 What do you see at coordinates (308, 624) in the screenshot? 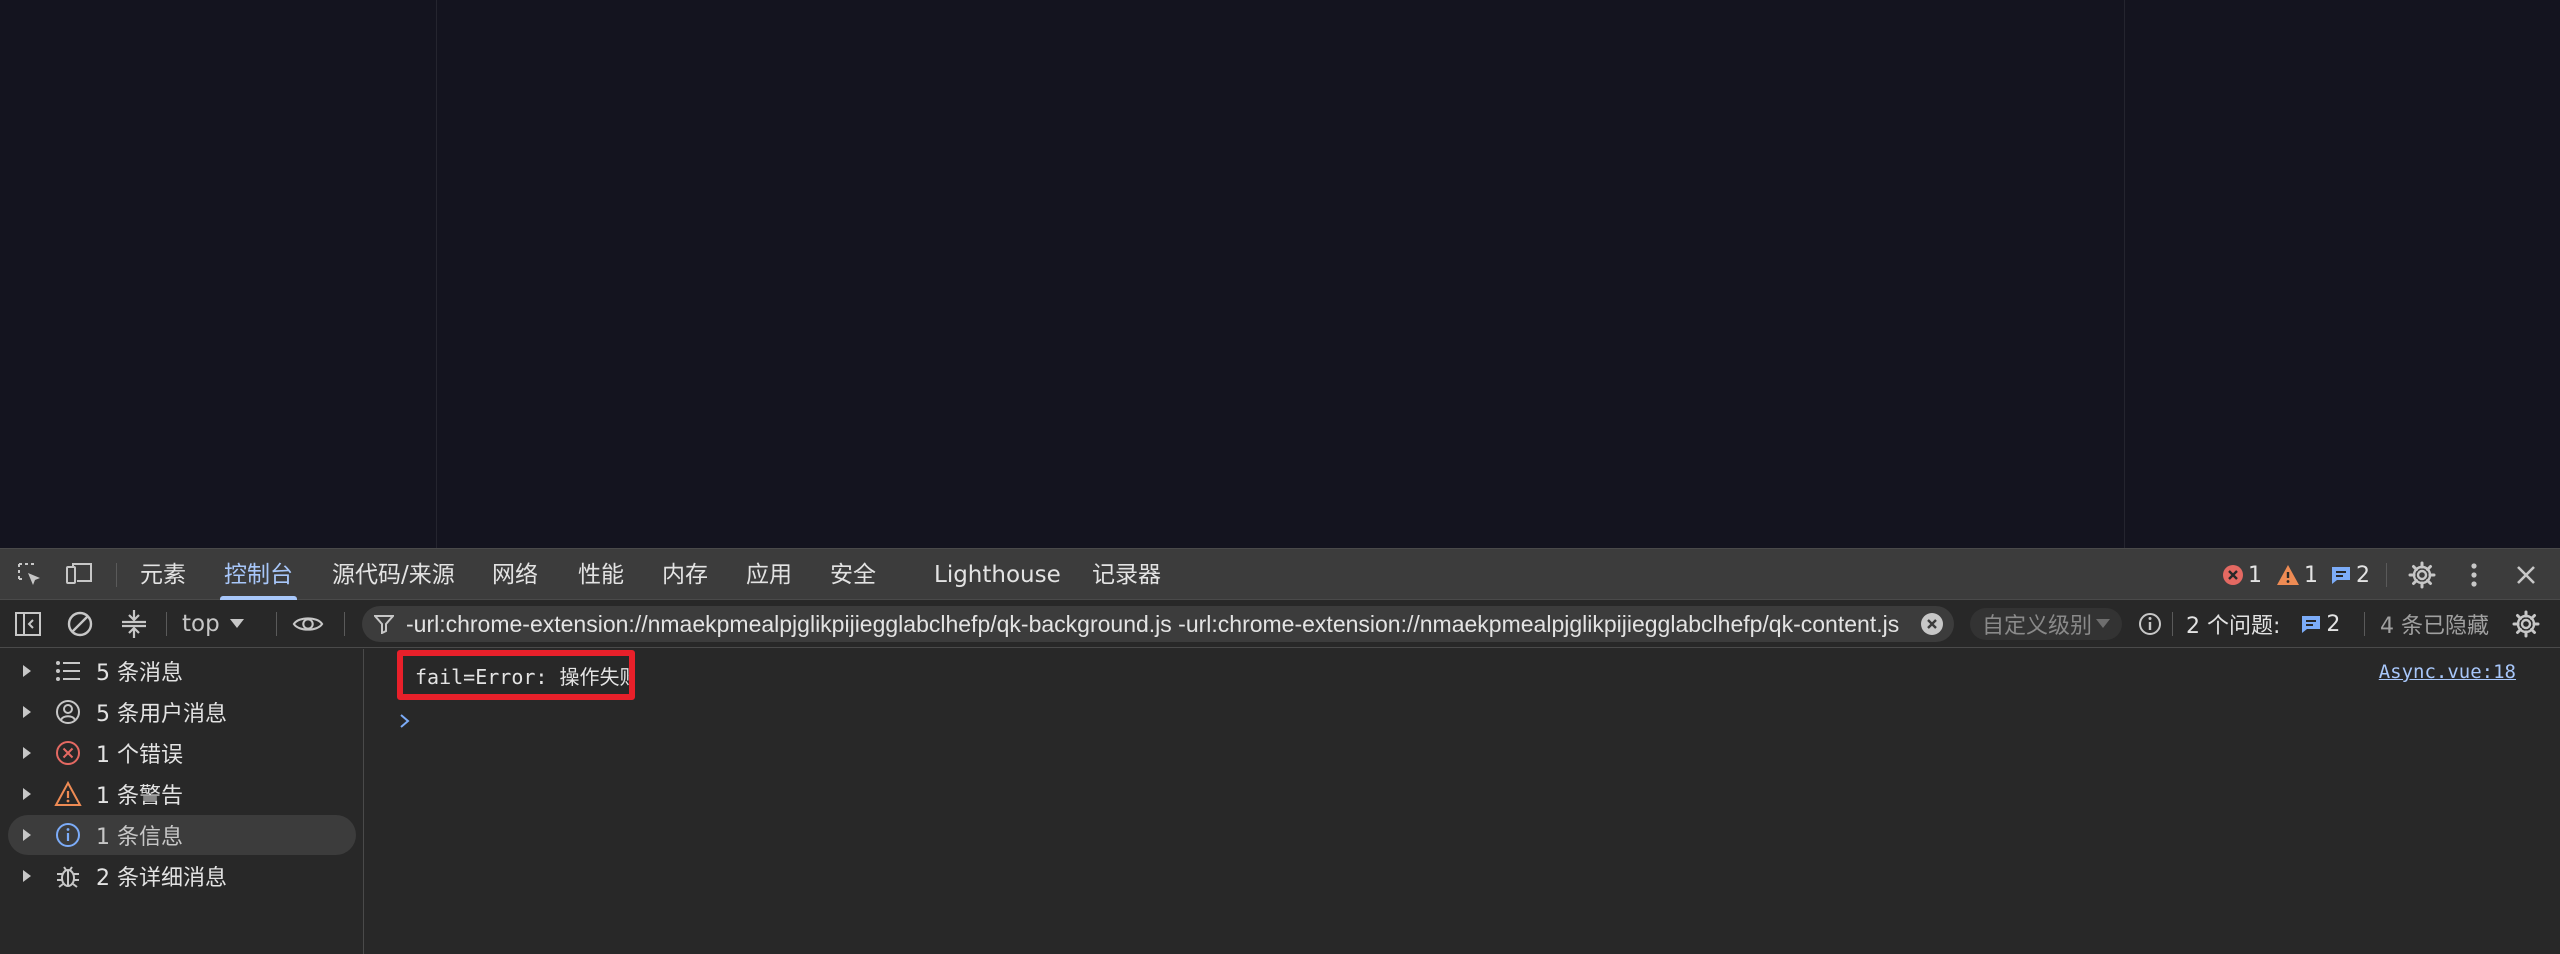
I see `live-expression-eye-icon` at bounding box center [308, 624].